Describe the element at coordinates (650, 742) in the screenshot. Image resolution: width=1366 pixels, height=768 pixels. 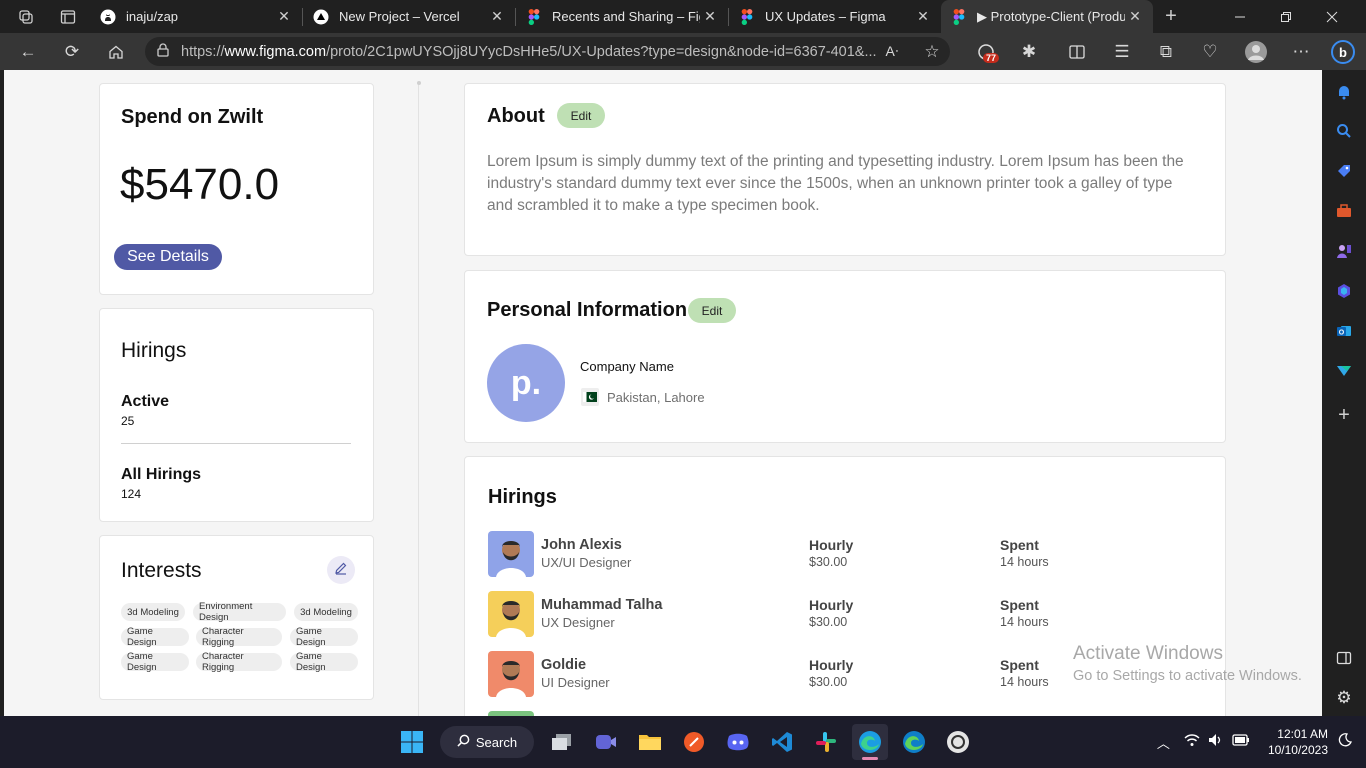
I see `file-explorer-icon` at that location.